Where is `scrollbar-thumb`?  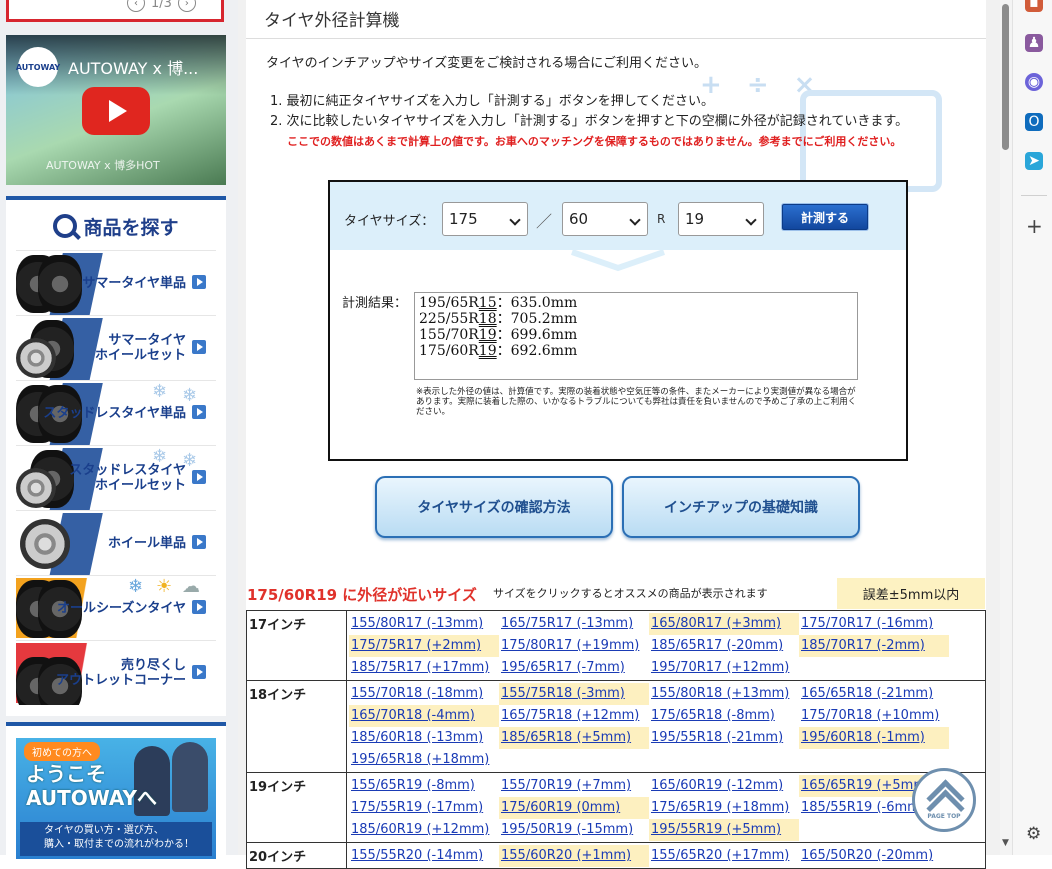 scrollbar-thumb is located at coordinates (1005, 77).